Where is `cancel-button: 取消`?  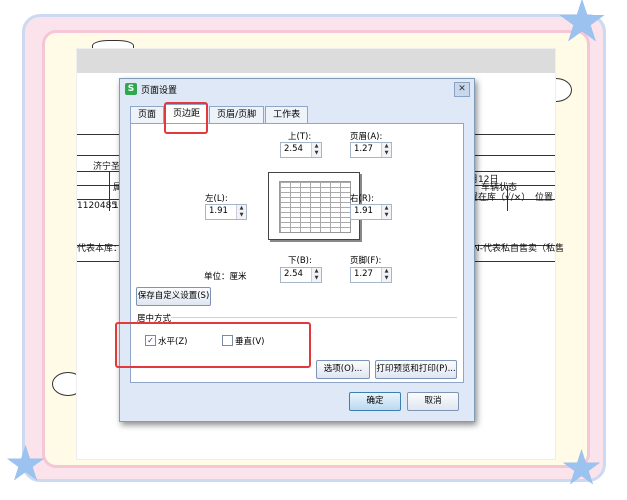
cancel-button: 取消 is located at coordinates (433, 401).